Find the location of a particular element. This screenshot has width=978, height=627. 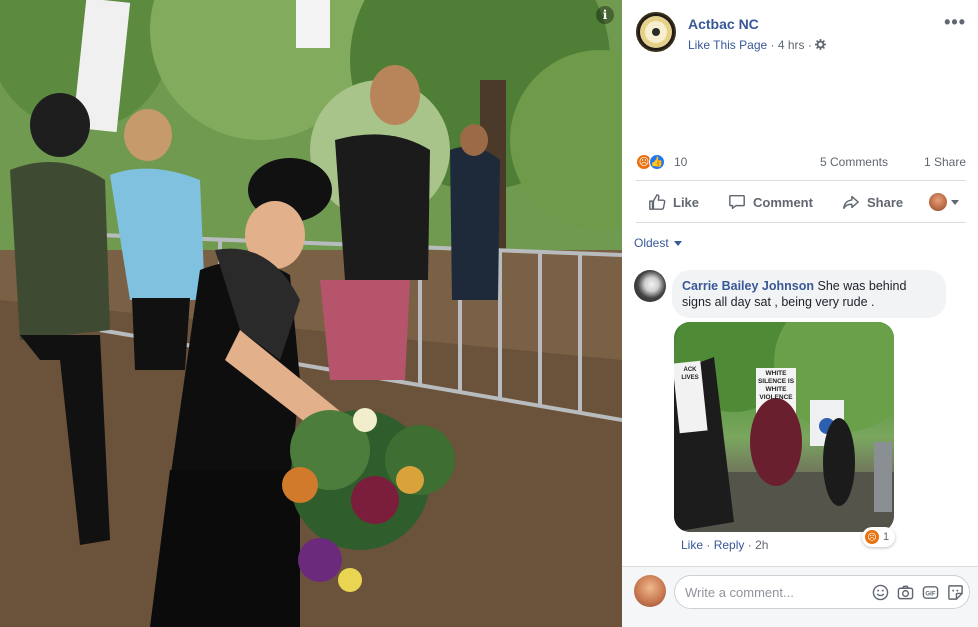

comment-icon is located at coordinates (737, 202).